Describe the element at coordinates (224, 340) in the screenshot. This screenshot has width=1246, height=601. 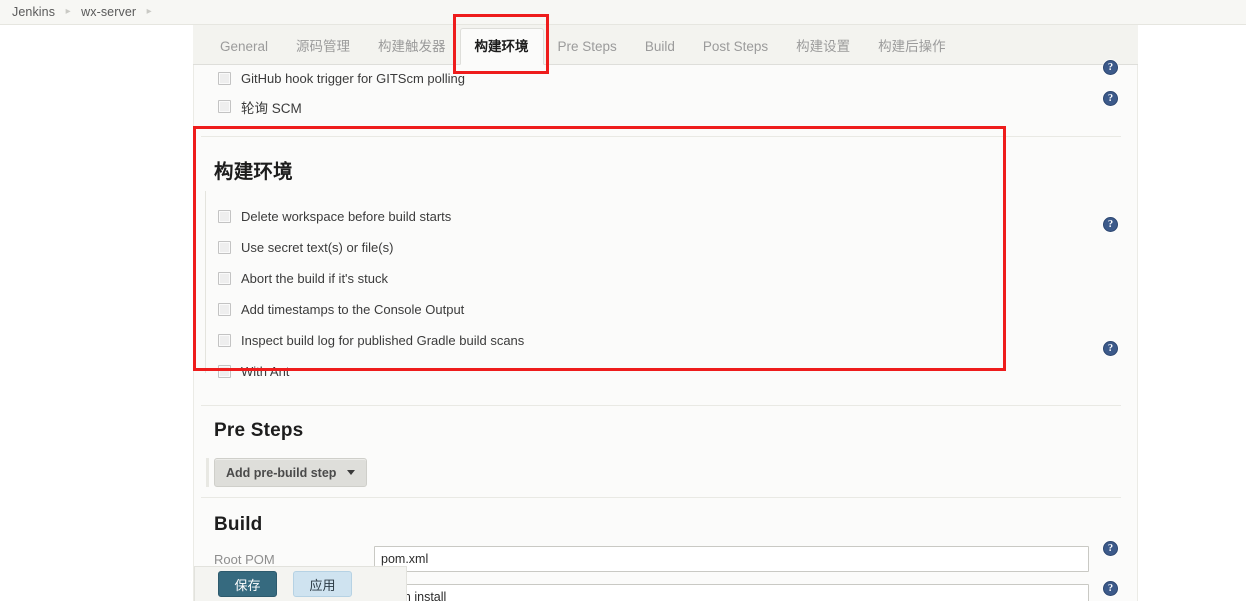
I see `checkbox-inspect-gradle-scans` at that location.